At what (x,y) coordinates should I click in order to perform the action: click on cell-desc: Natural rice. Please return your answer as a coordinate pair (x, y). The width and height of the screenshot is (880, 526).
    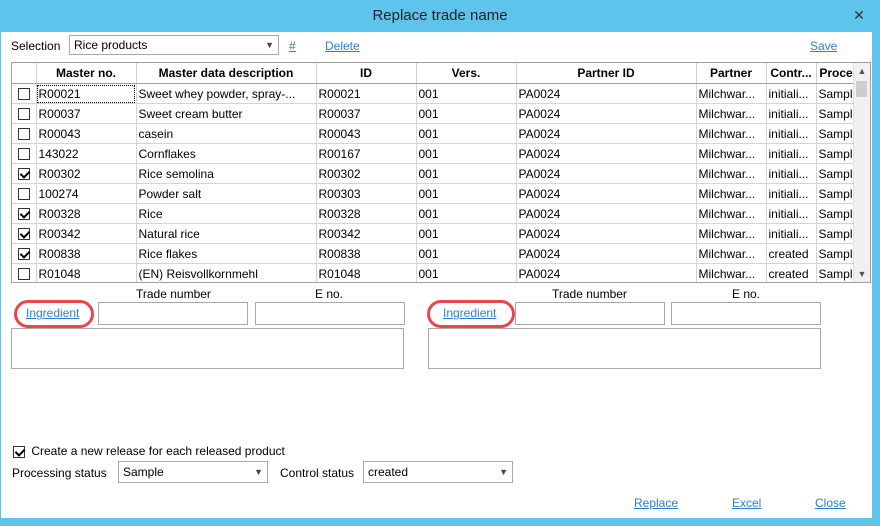
    Looking at the image, I should click on (226, 233).